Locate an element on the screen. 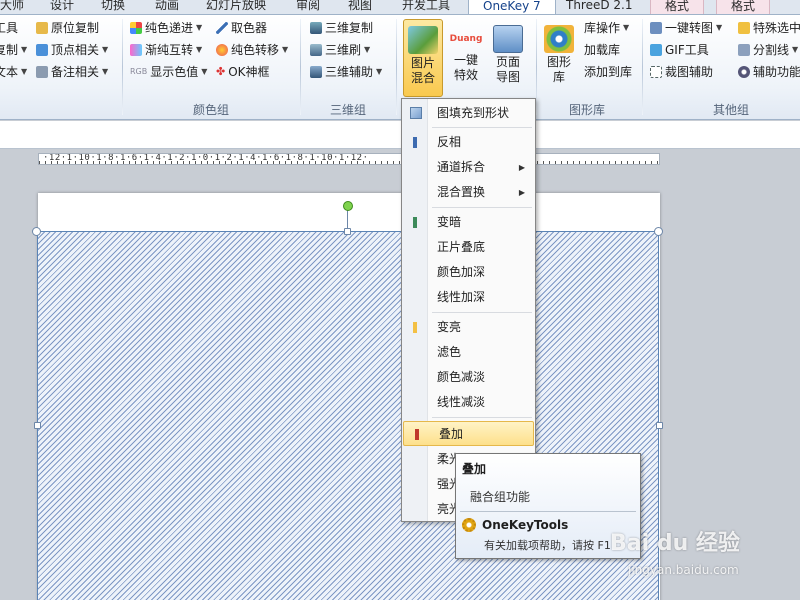 This screenshot has height=600, width=800. color-picker-button: 取色器 is located at coordinates (241, 28).